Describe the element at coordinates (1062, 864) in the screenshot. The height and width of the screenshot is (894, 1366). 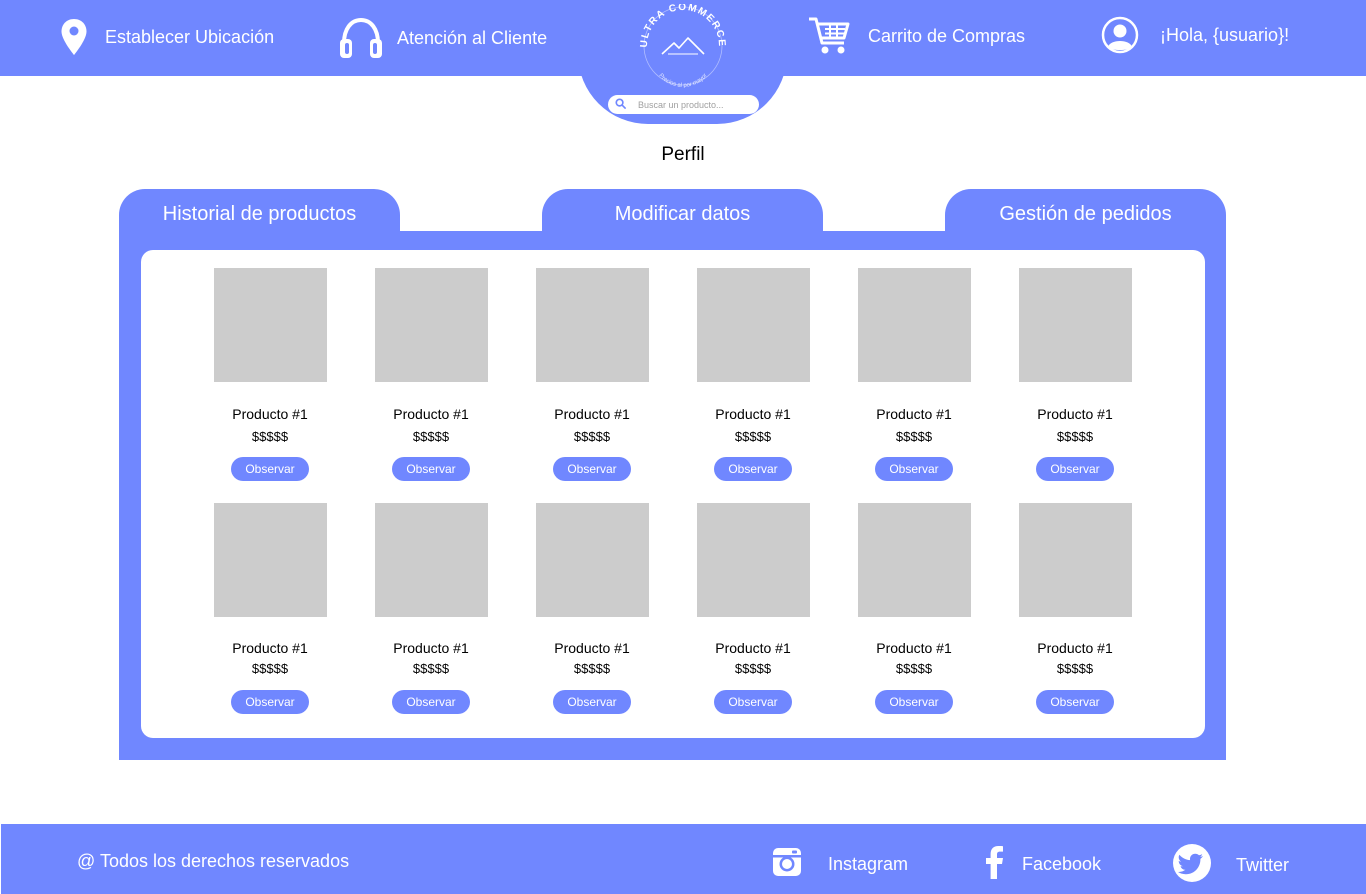
I see `facebook-label: Facebook` at that location.